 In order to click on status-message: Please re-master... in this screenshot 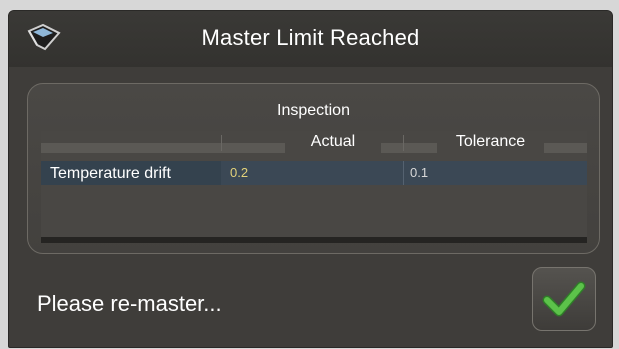, I will do `click(129, 303)`.